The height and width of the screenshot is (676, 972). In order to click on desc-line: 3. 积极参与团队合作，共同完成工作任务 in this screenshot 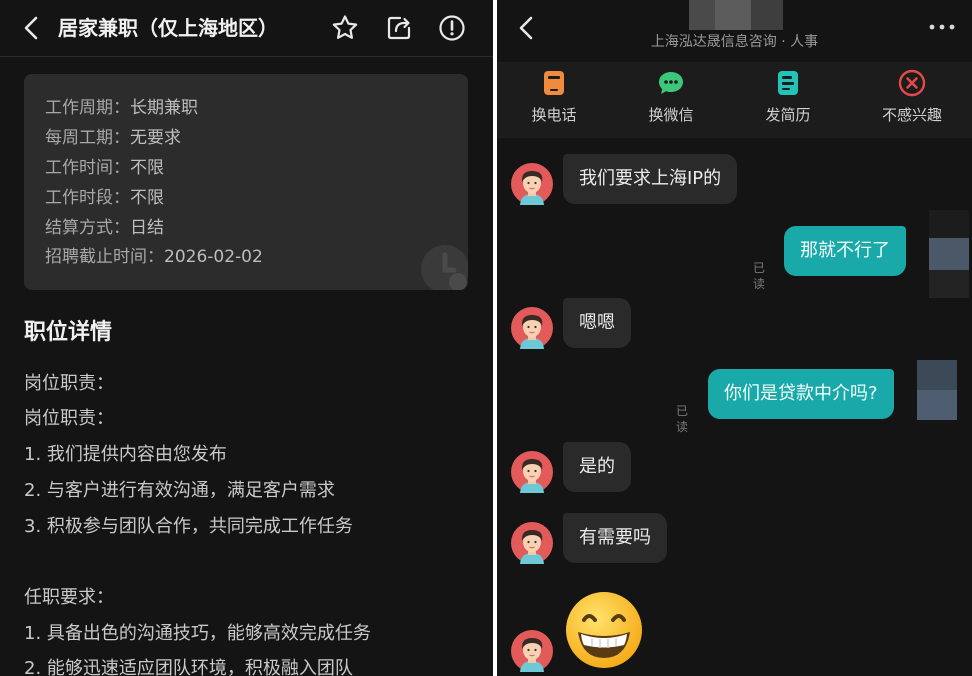, I will do `click(188, 526)`.